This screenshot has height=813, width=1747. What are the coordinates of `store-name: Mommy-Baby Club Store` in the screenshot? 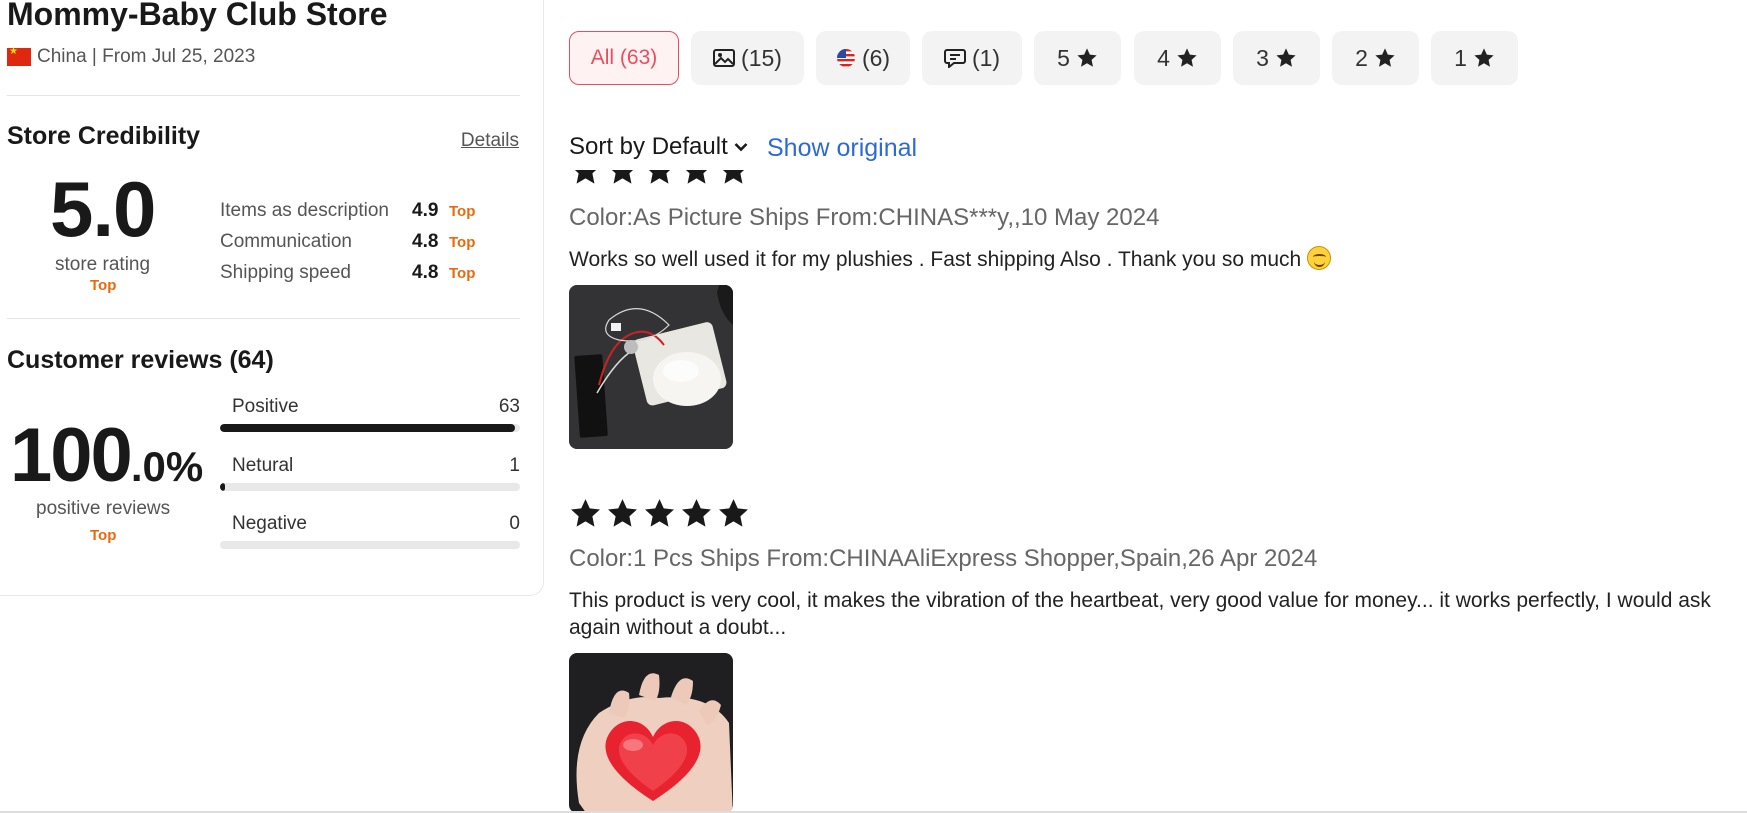 It's located at (197, 16).